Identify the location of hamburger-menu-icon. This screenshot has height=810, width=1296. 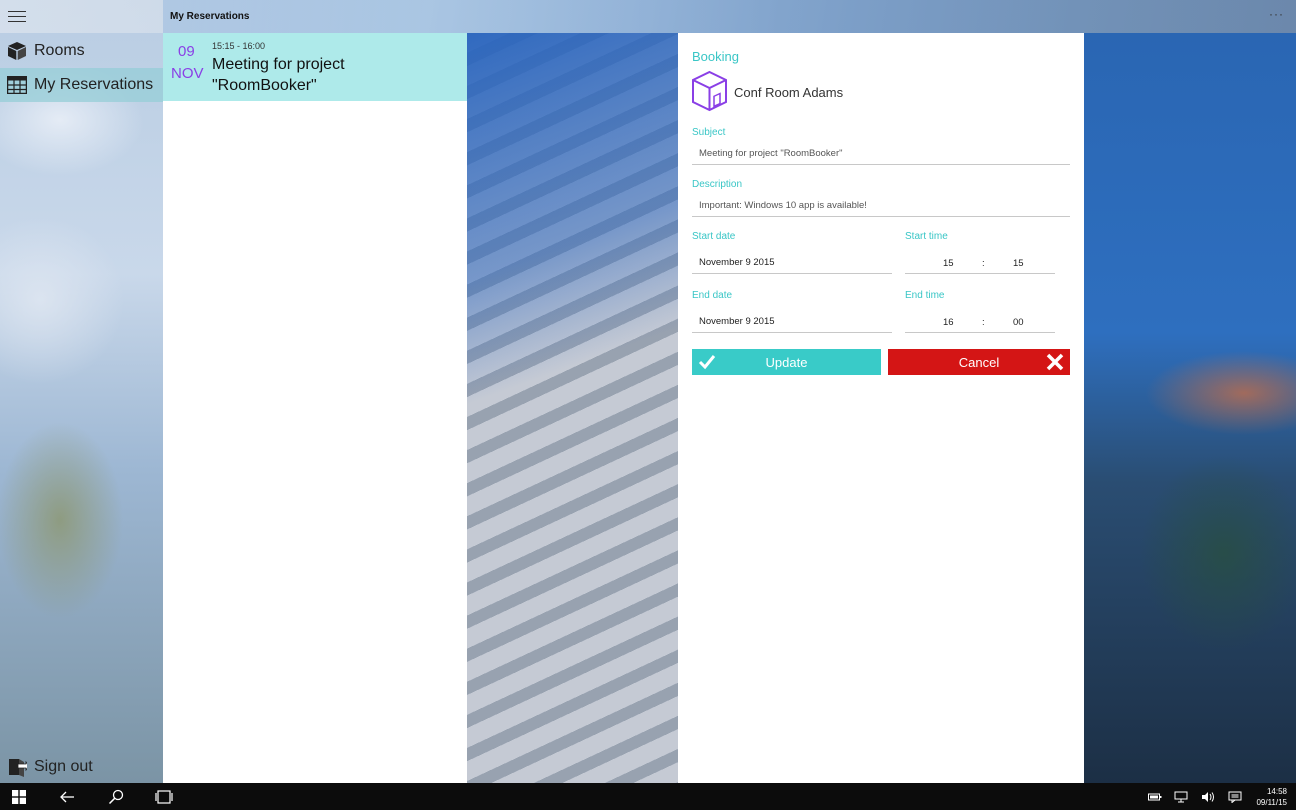
(17, 17).